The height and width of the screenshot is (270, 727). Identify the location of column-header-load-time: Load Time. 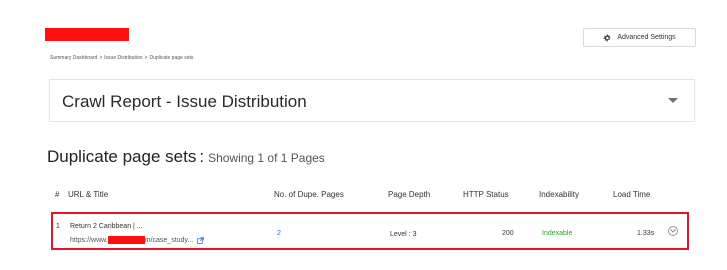
(631, 194).